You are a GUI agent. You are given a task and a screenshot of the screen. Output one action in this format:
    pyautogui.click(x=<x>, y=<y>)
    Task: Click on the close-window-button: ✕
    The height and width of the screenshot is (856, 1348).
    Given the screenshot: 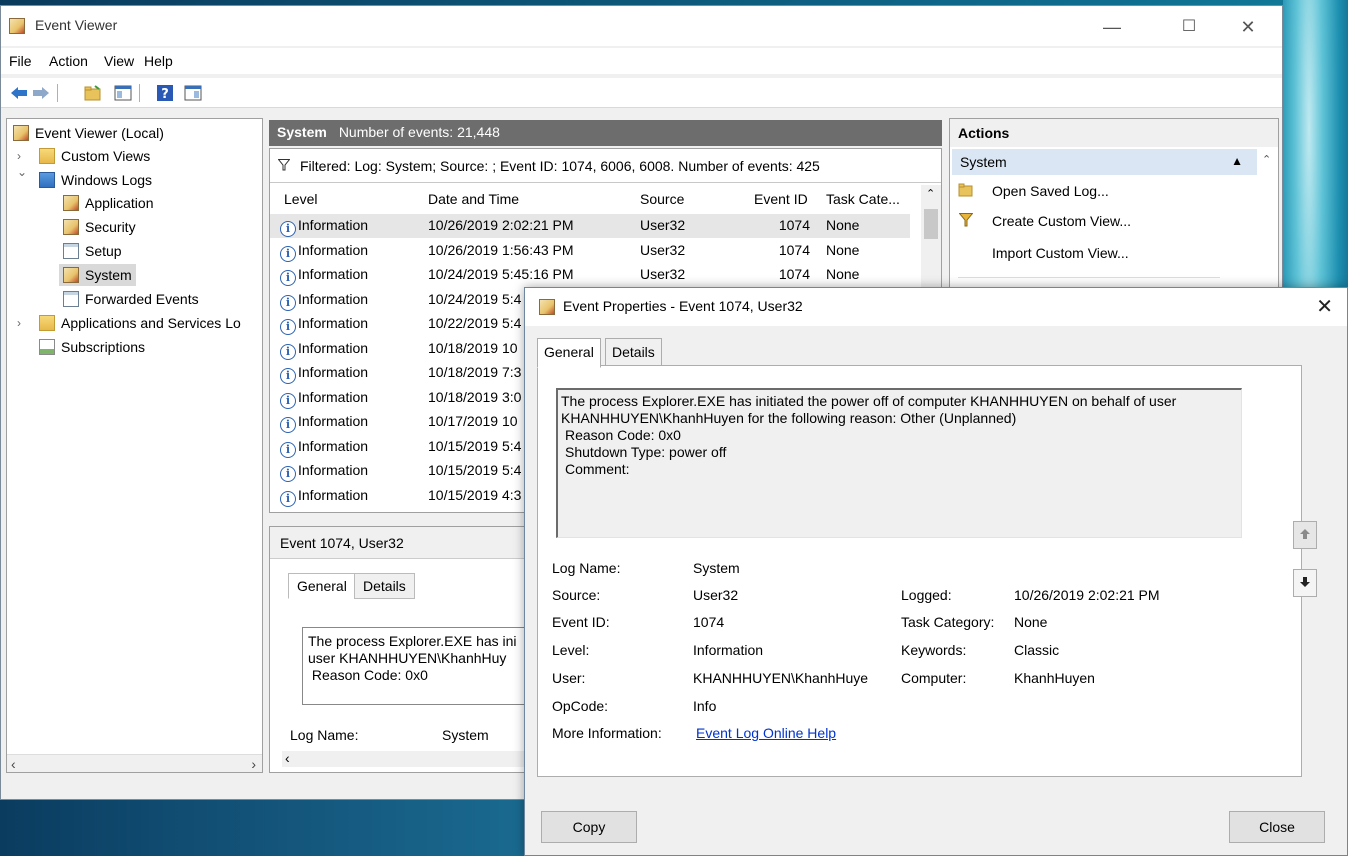 What is the action you would take?
    pyautogui.click(x=1248, y=27)
    